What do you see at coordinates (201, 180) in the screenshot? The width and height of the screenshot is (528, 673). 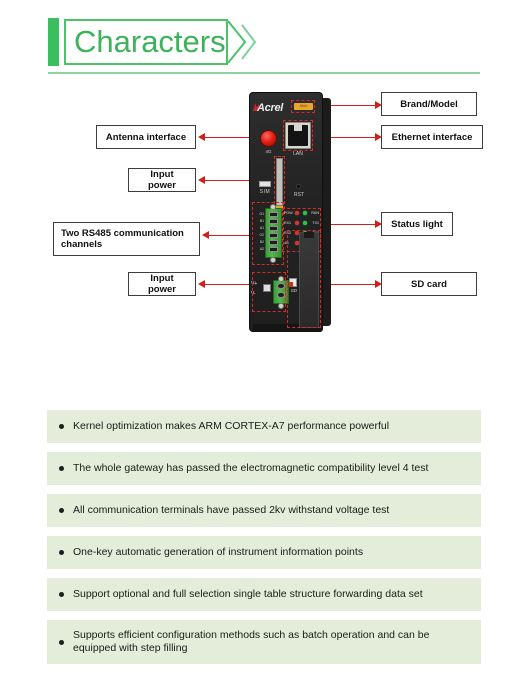 I see `arrowhead-input-power-top` at bounding box center [201, 180].